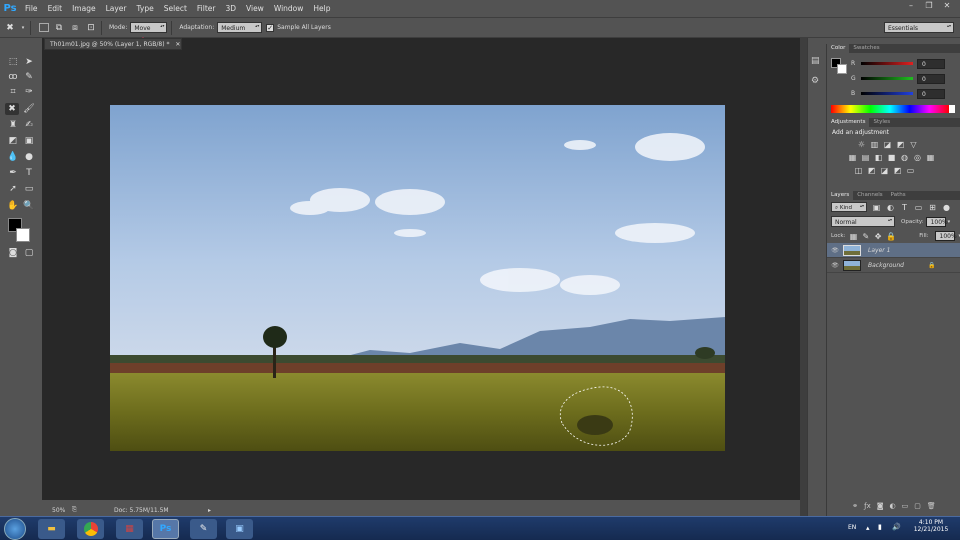 The height and width of the screenshot is (540, 960). Describe the element at coordinates (815, 81) in the screenshot. I see `properties-panel-icon: ⚙` at that location.